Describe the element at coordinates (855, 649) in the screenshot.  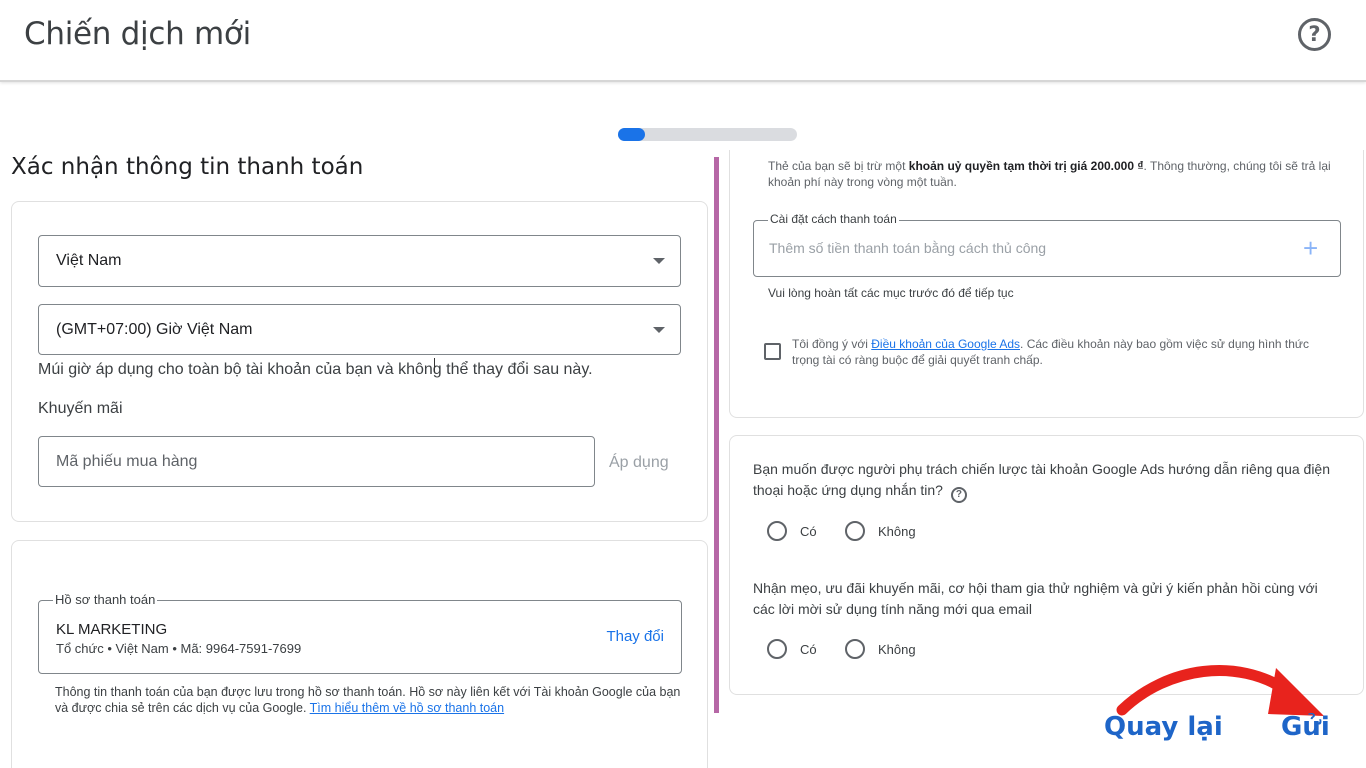
I see `email-no-radio` at that location.